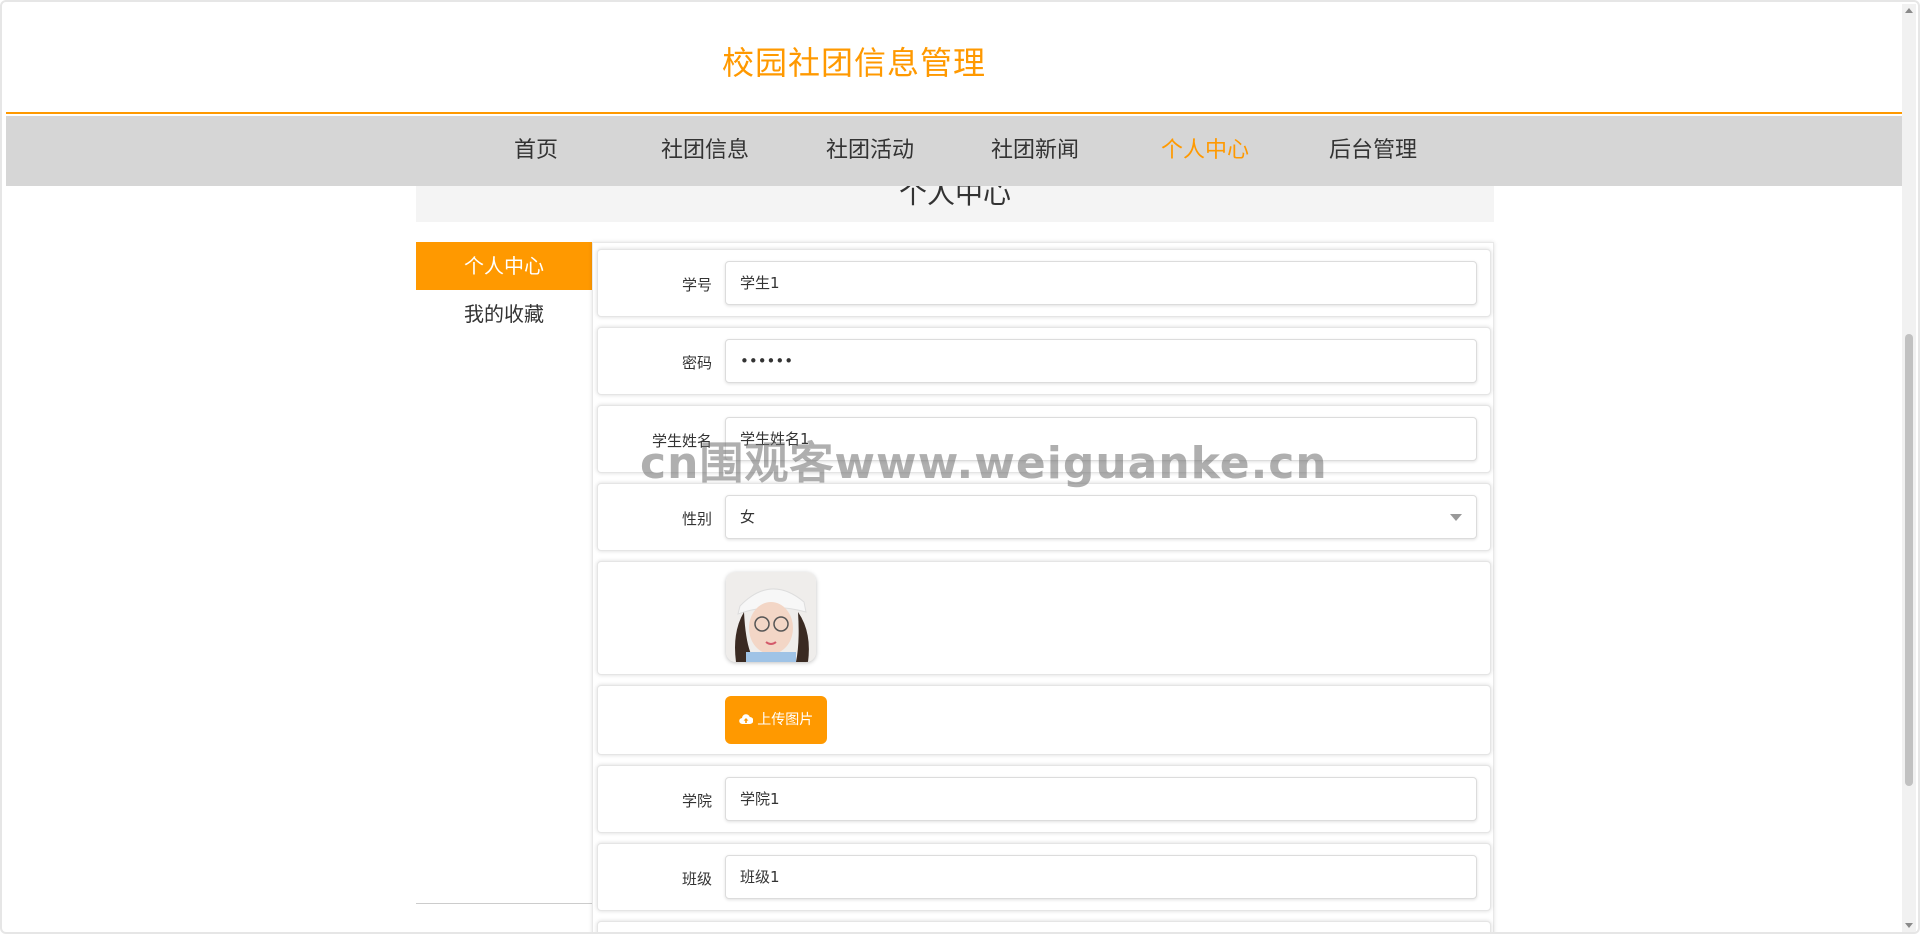  What do you see at coordinates (1909, 925) in the screenshot?
I see `scroll-down-icon` at bounding box center [1909, 925].